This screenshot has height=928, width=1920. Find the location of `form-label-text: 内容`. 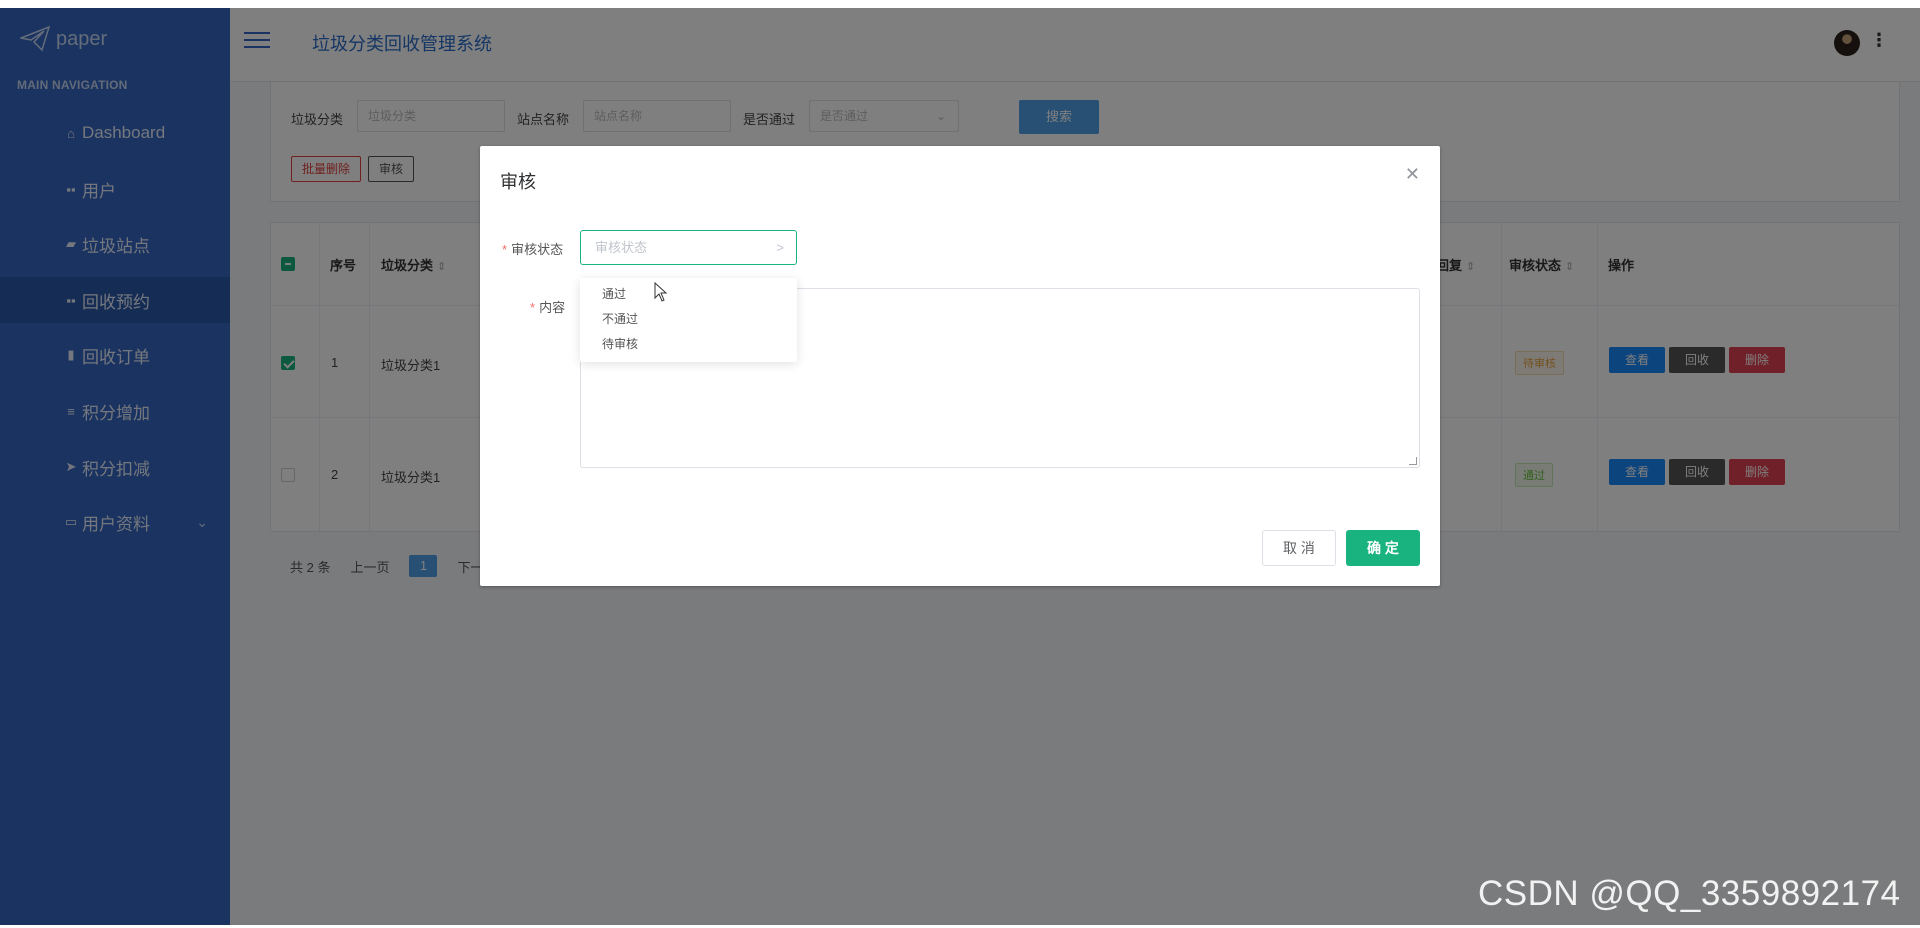

form-label-text: 内容 is located at coordinates (552, 307).